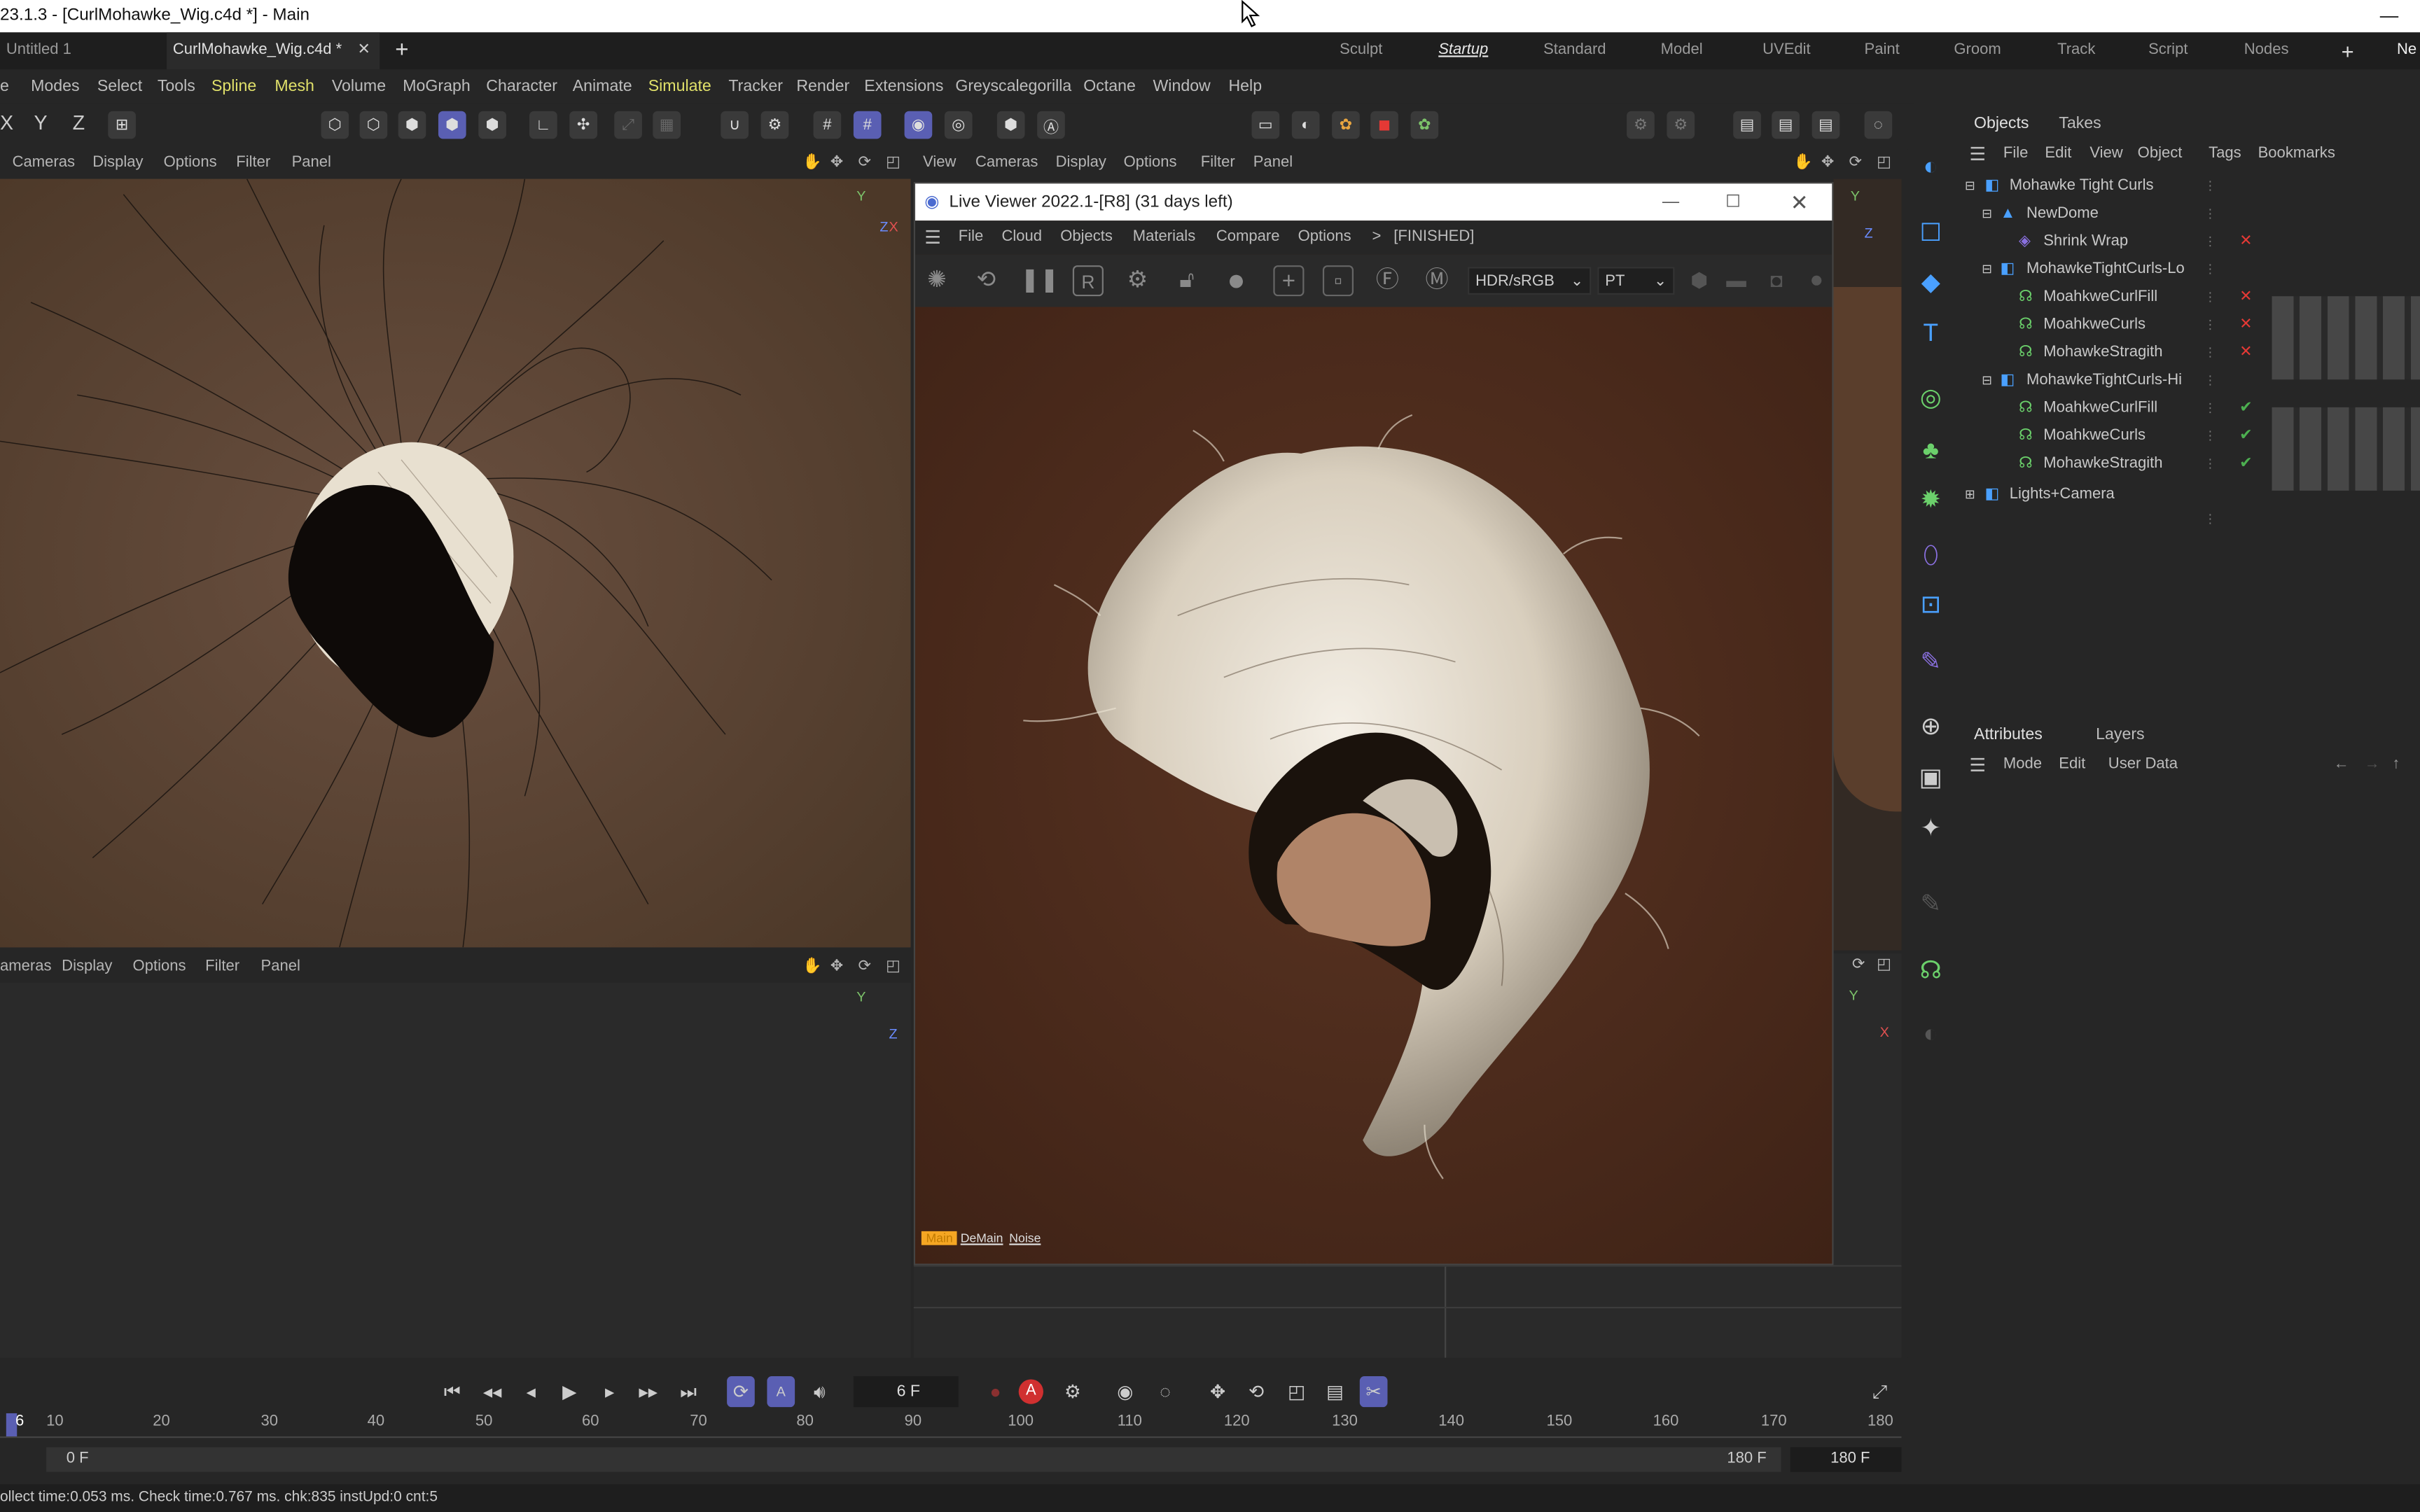 The width and height of the screenshot is (2420, 1512). What do you see at coordinates (55, 86) in the screenshot?
I see `menu-item-modes: Modes` at bounding box center [55, 86].